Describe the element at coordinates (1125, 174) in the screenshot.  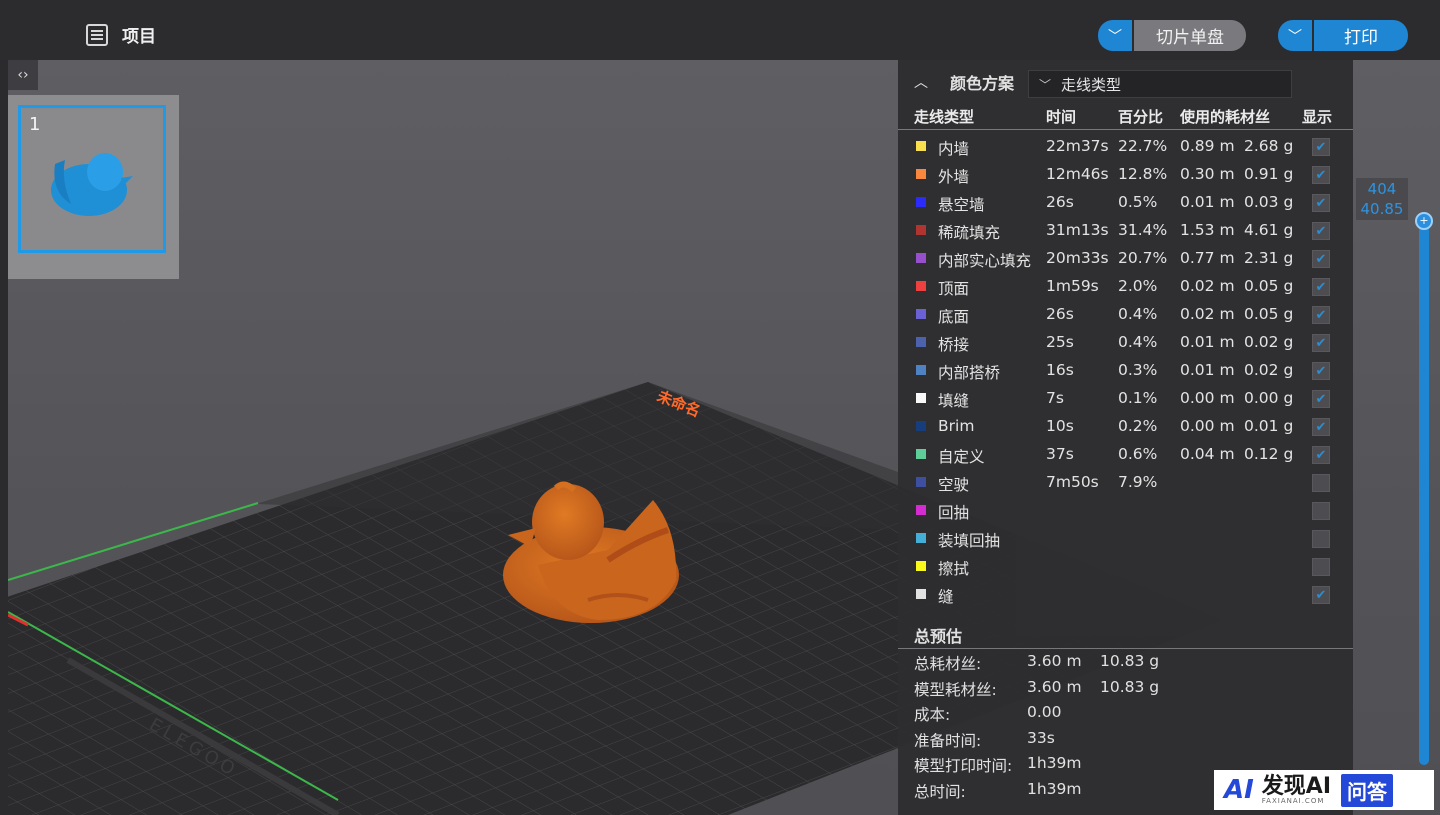
I see `legend-row: 外墙 12m46s 12.8% 0.30 m 0.91 g ✔` at that location.